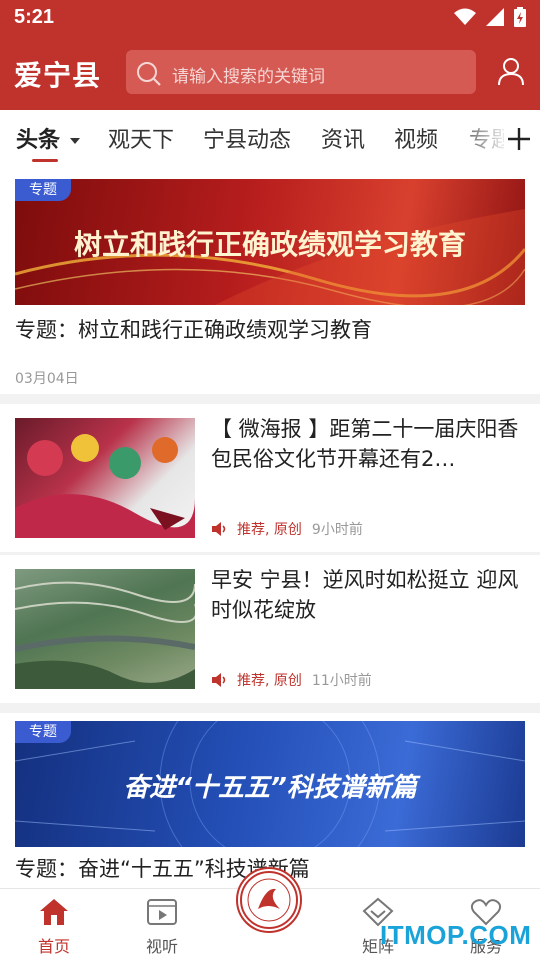  Describe the element at coordinates (105, 486) in the screenshot. I see `sachet-illustration` at that location.